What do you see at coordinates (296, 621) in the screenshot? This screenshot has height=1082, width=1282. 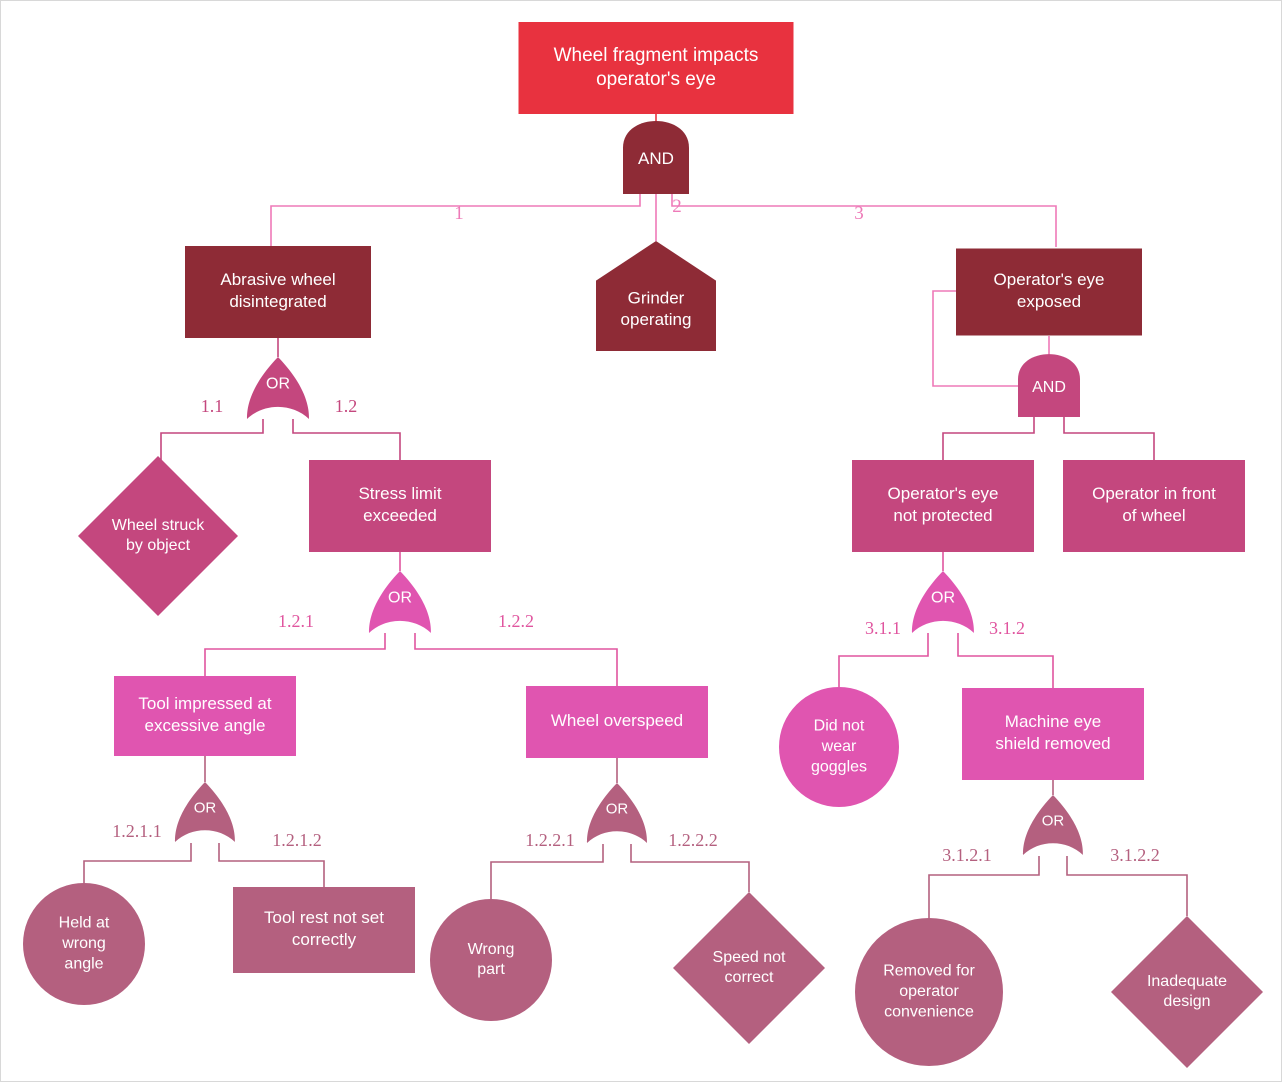 I see `edge-number-e1_2_1: 1.2.1` at bounding box center [296, 621].